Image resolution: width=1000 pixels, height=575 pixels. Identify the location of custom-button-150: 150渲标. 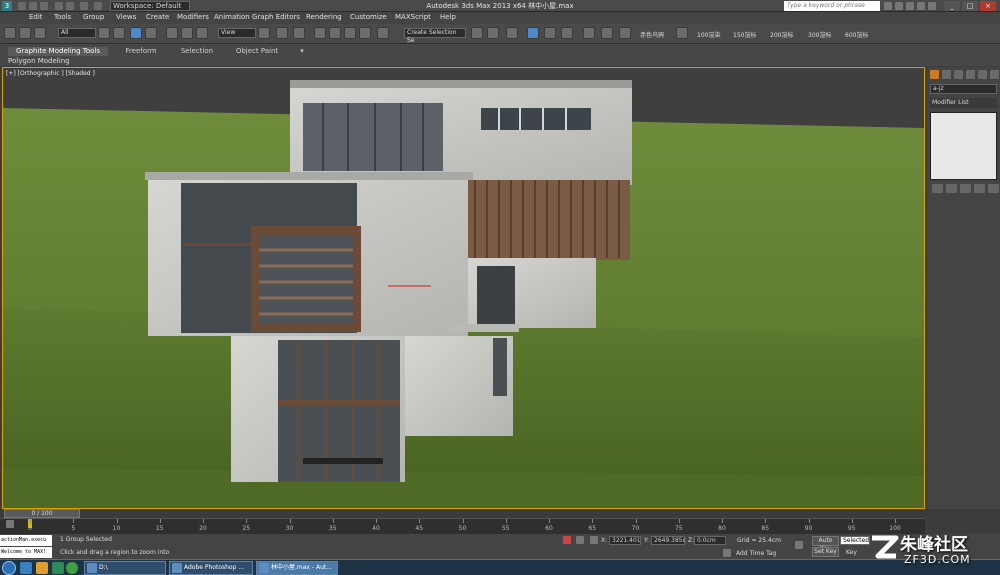
(744, 34).